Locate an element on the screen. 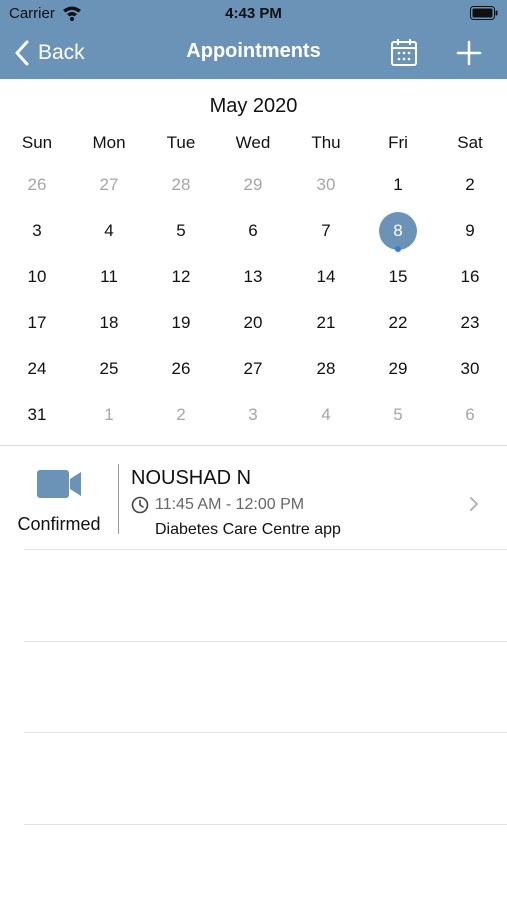 This screenshot has height=900, width=507. calendar-day: 31 is located at coordinates (37, 415).